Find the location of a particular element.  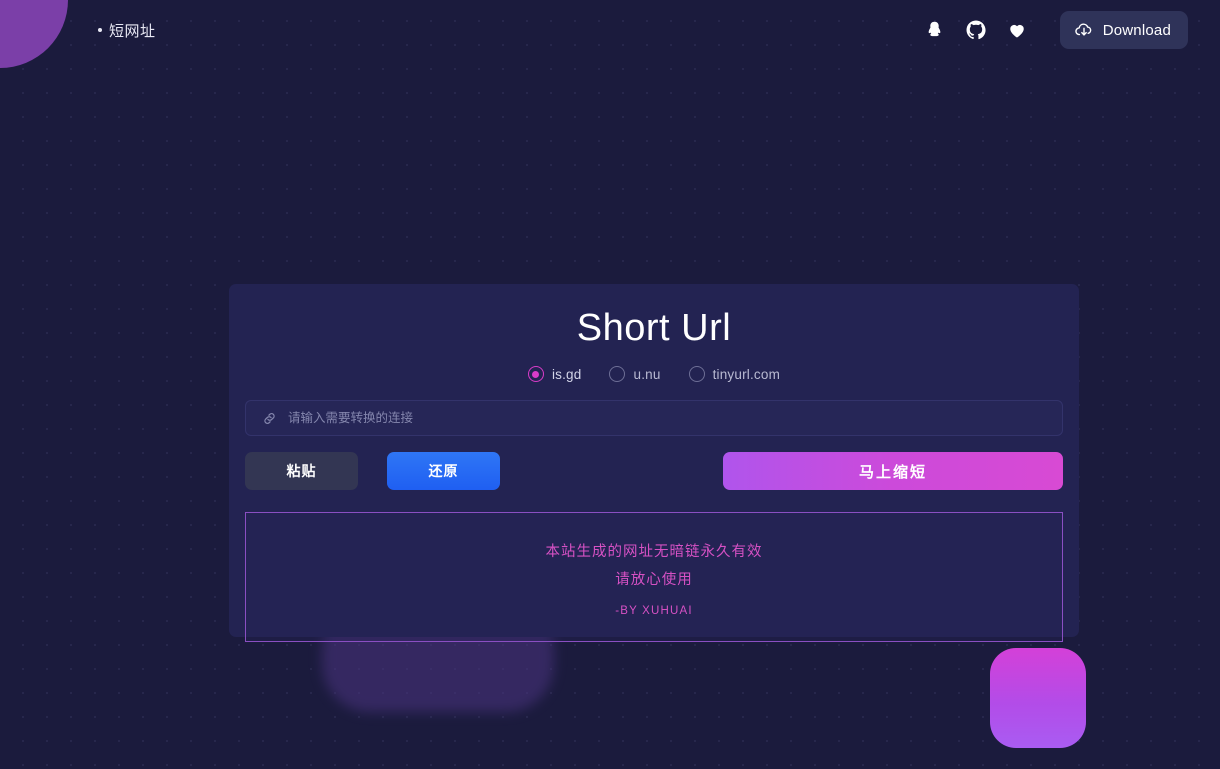

service-option-label: u.nu is located at coordinates (647, 374).